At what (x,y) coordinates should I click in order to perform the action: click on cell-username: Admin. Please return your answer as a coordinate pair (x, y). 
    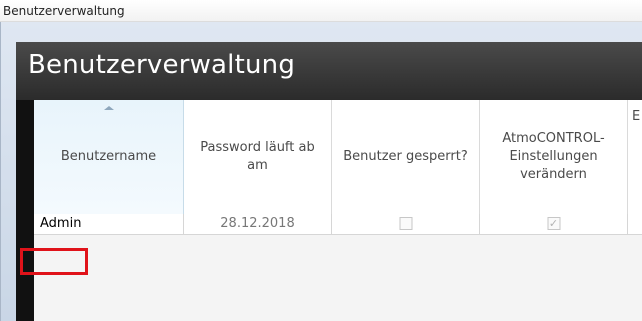
    Looking at the image, I should click on (109, 224).